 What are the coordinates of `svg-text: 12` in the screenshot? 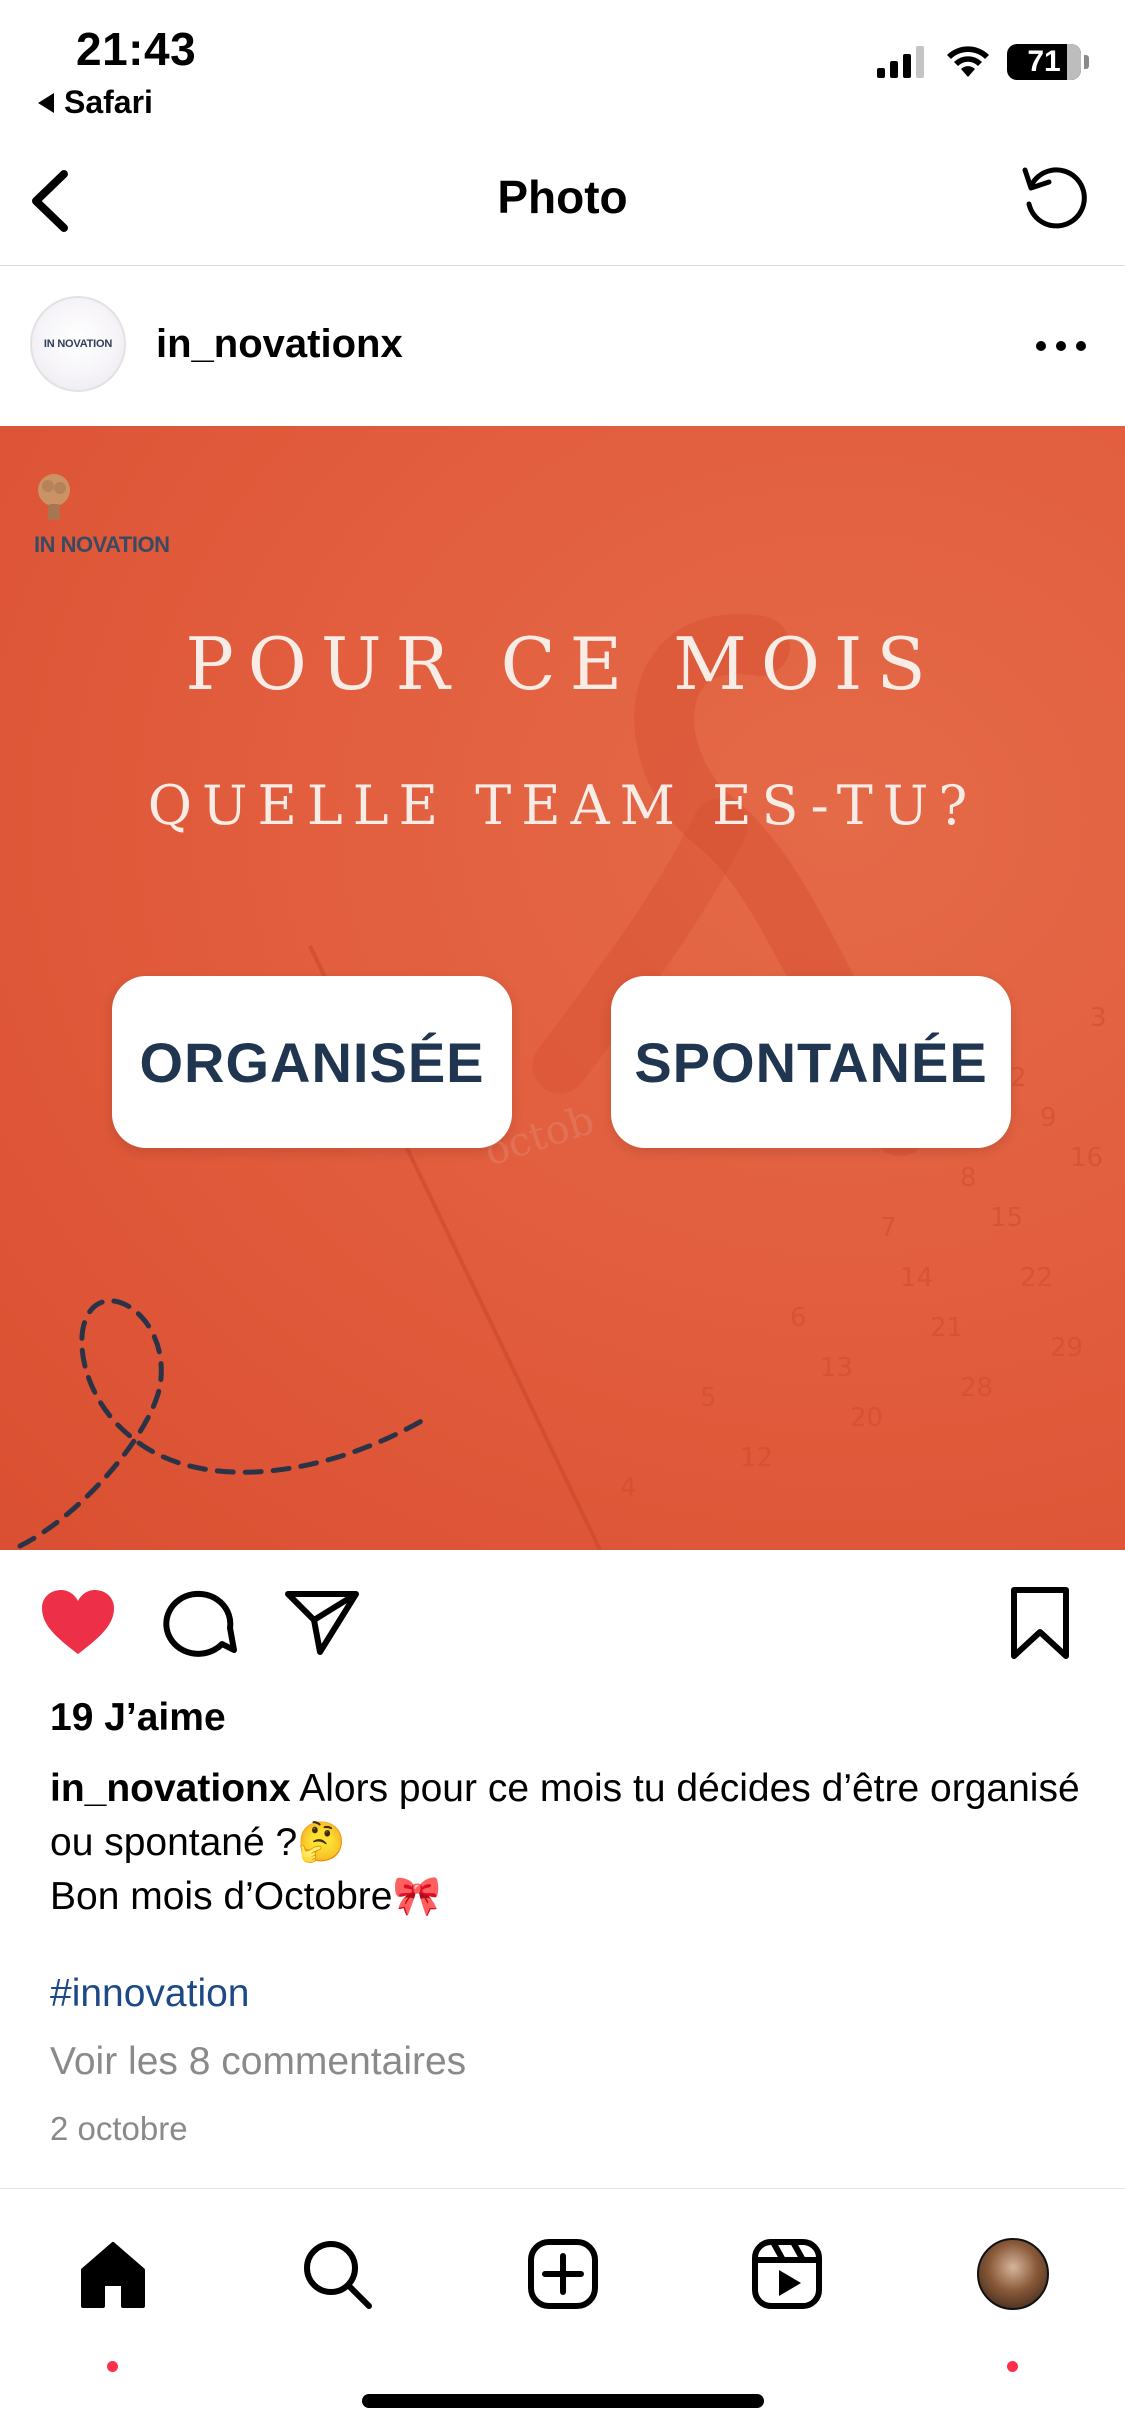 It's located at (756, 1458).